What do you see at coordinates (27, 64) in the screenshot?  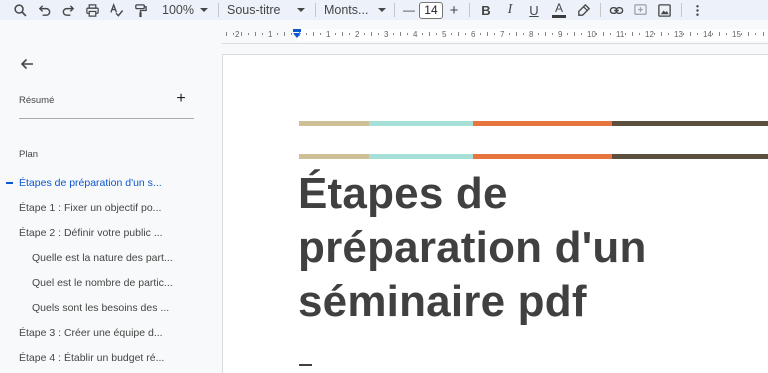 I see `back-arrow-icon` at bounding box center [27, 64].